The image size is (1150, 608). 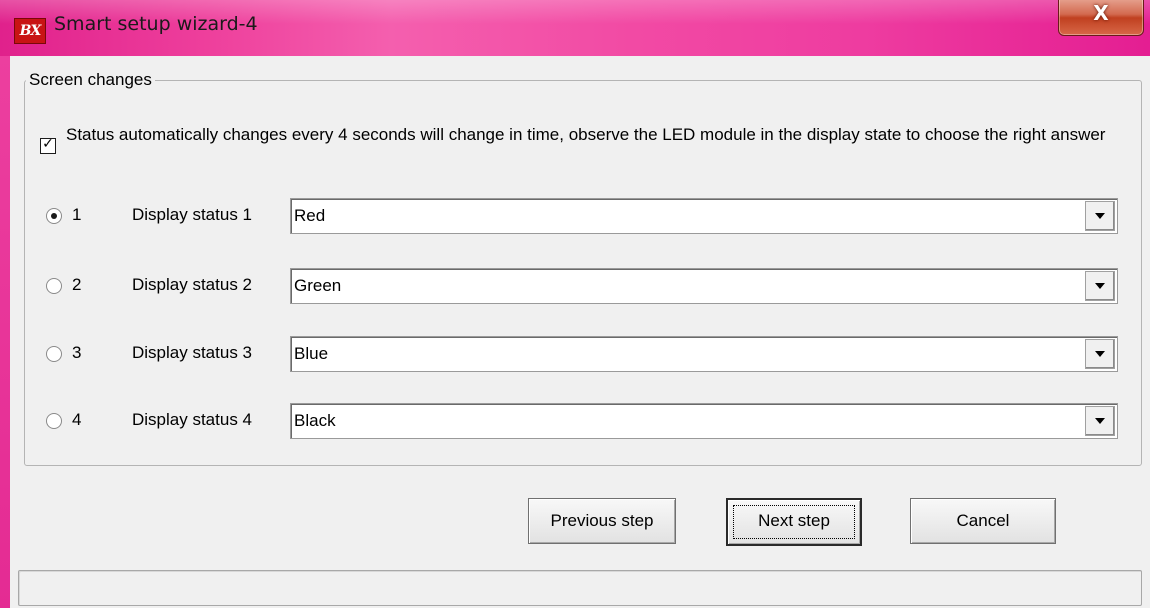 What do you see at coordinates (192, 284) in the screenshot?
I see `status-label: Display status 2` at bounding box center [192, 284].